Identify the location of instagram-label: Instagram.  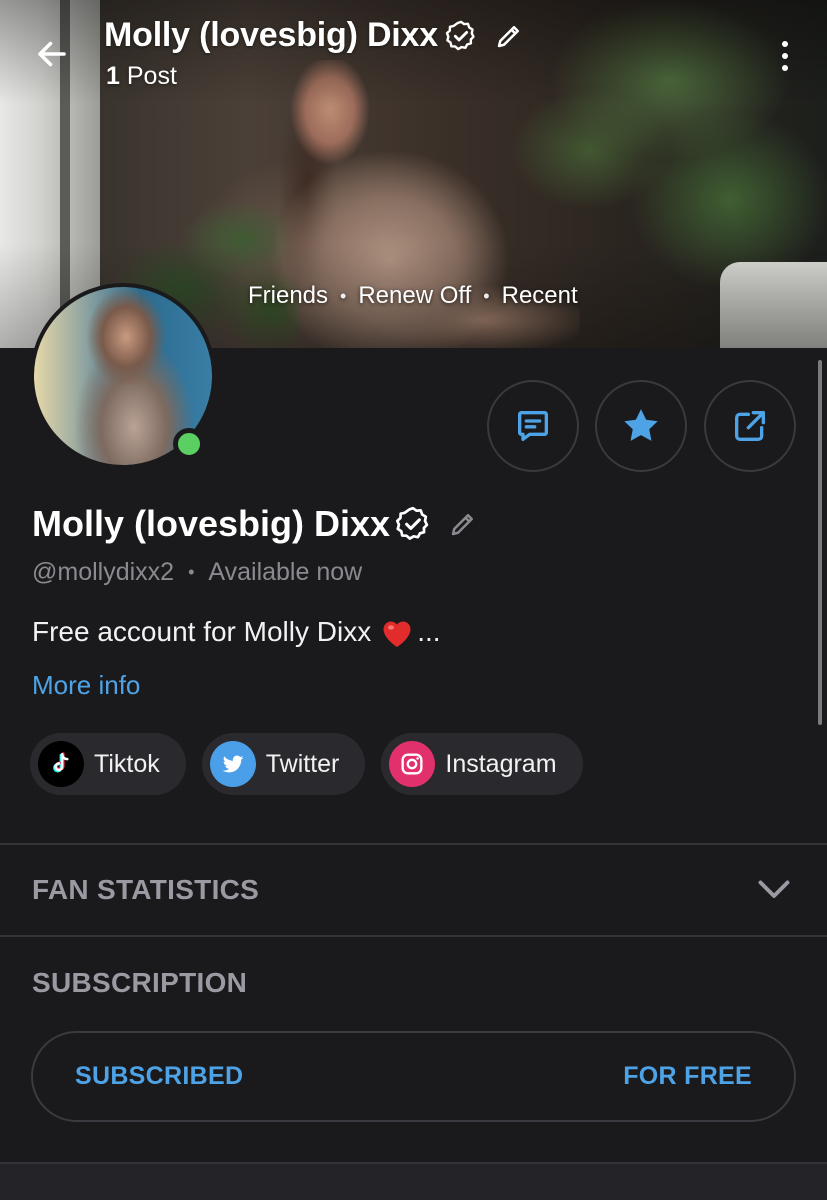
(501, 763).